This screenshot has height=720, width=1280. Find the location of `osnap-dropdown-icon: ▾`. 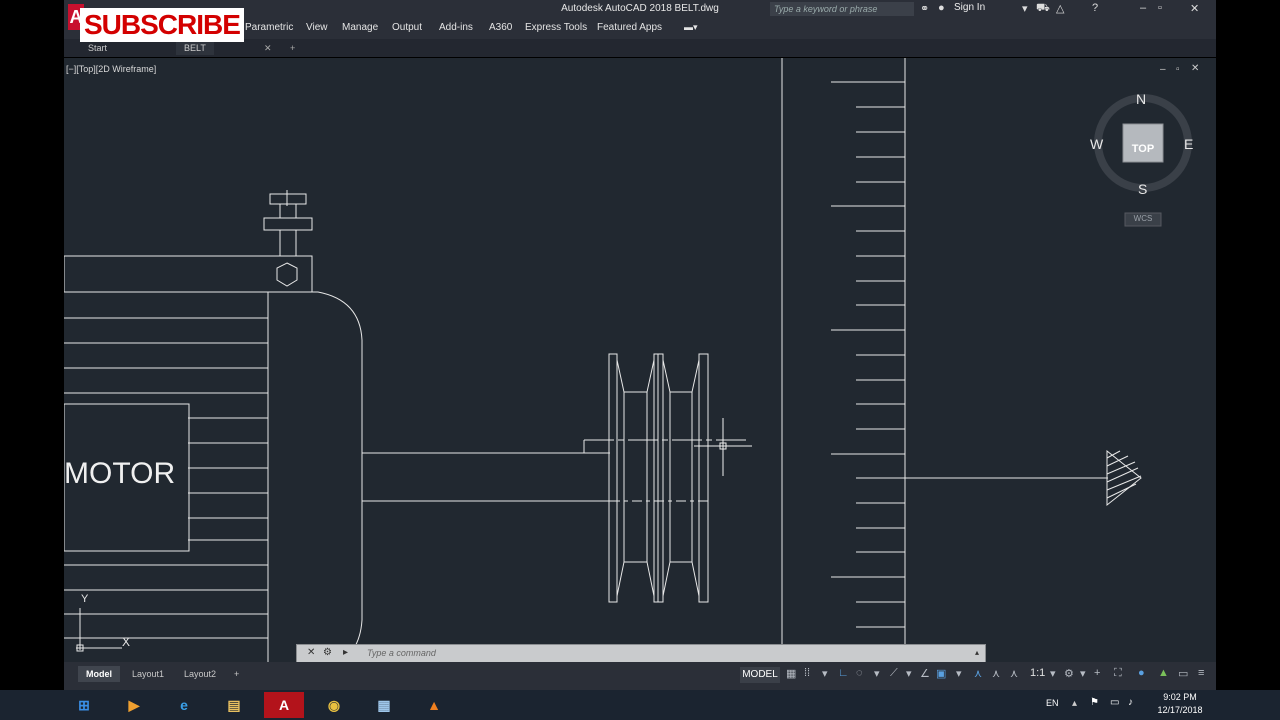

osnap-dropdown-icon: ▾ is located at coordinates (959, 673).